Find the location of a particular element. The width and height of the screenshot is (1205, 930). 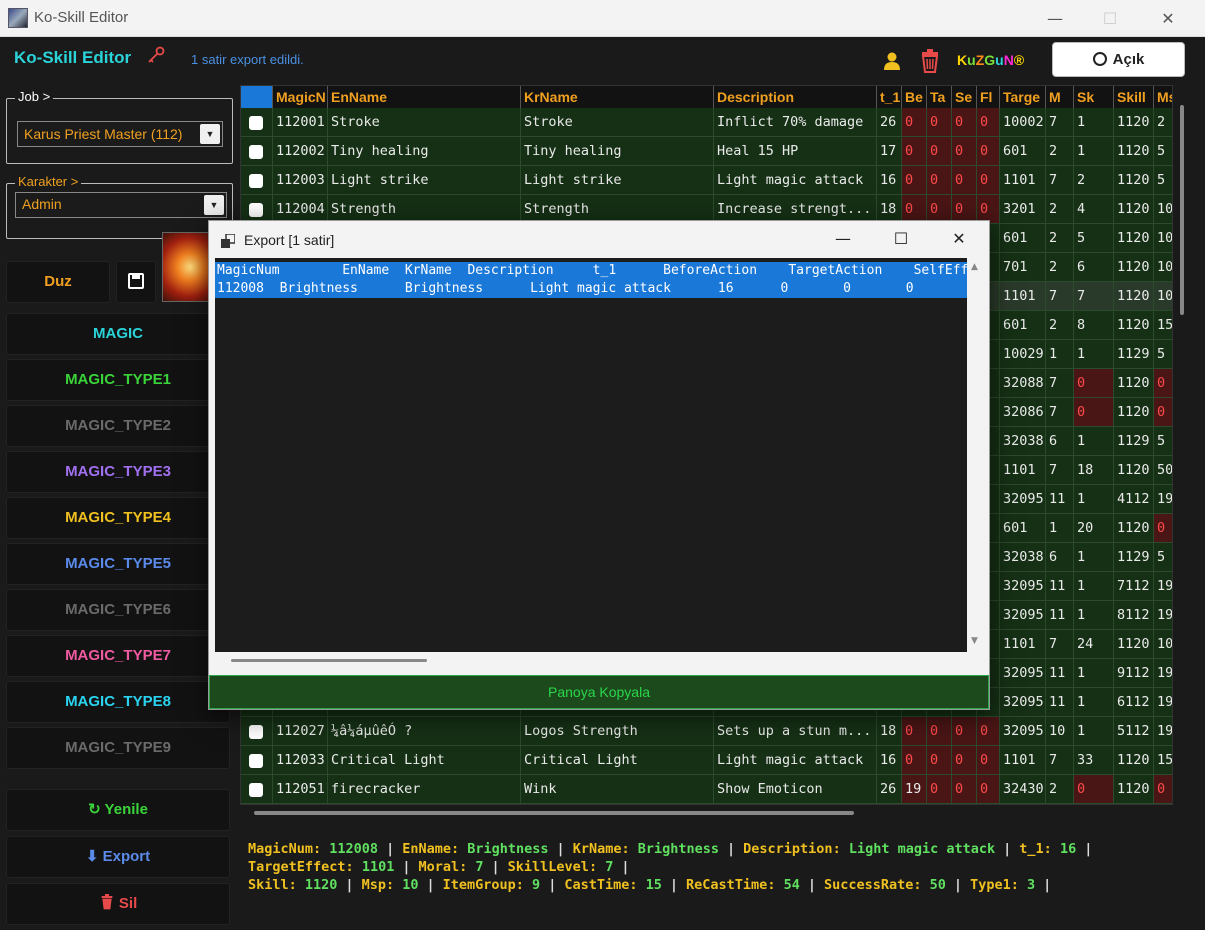

table-cell: 17 is located at coordinates (889, 151).